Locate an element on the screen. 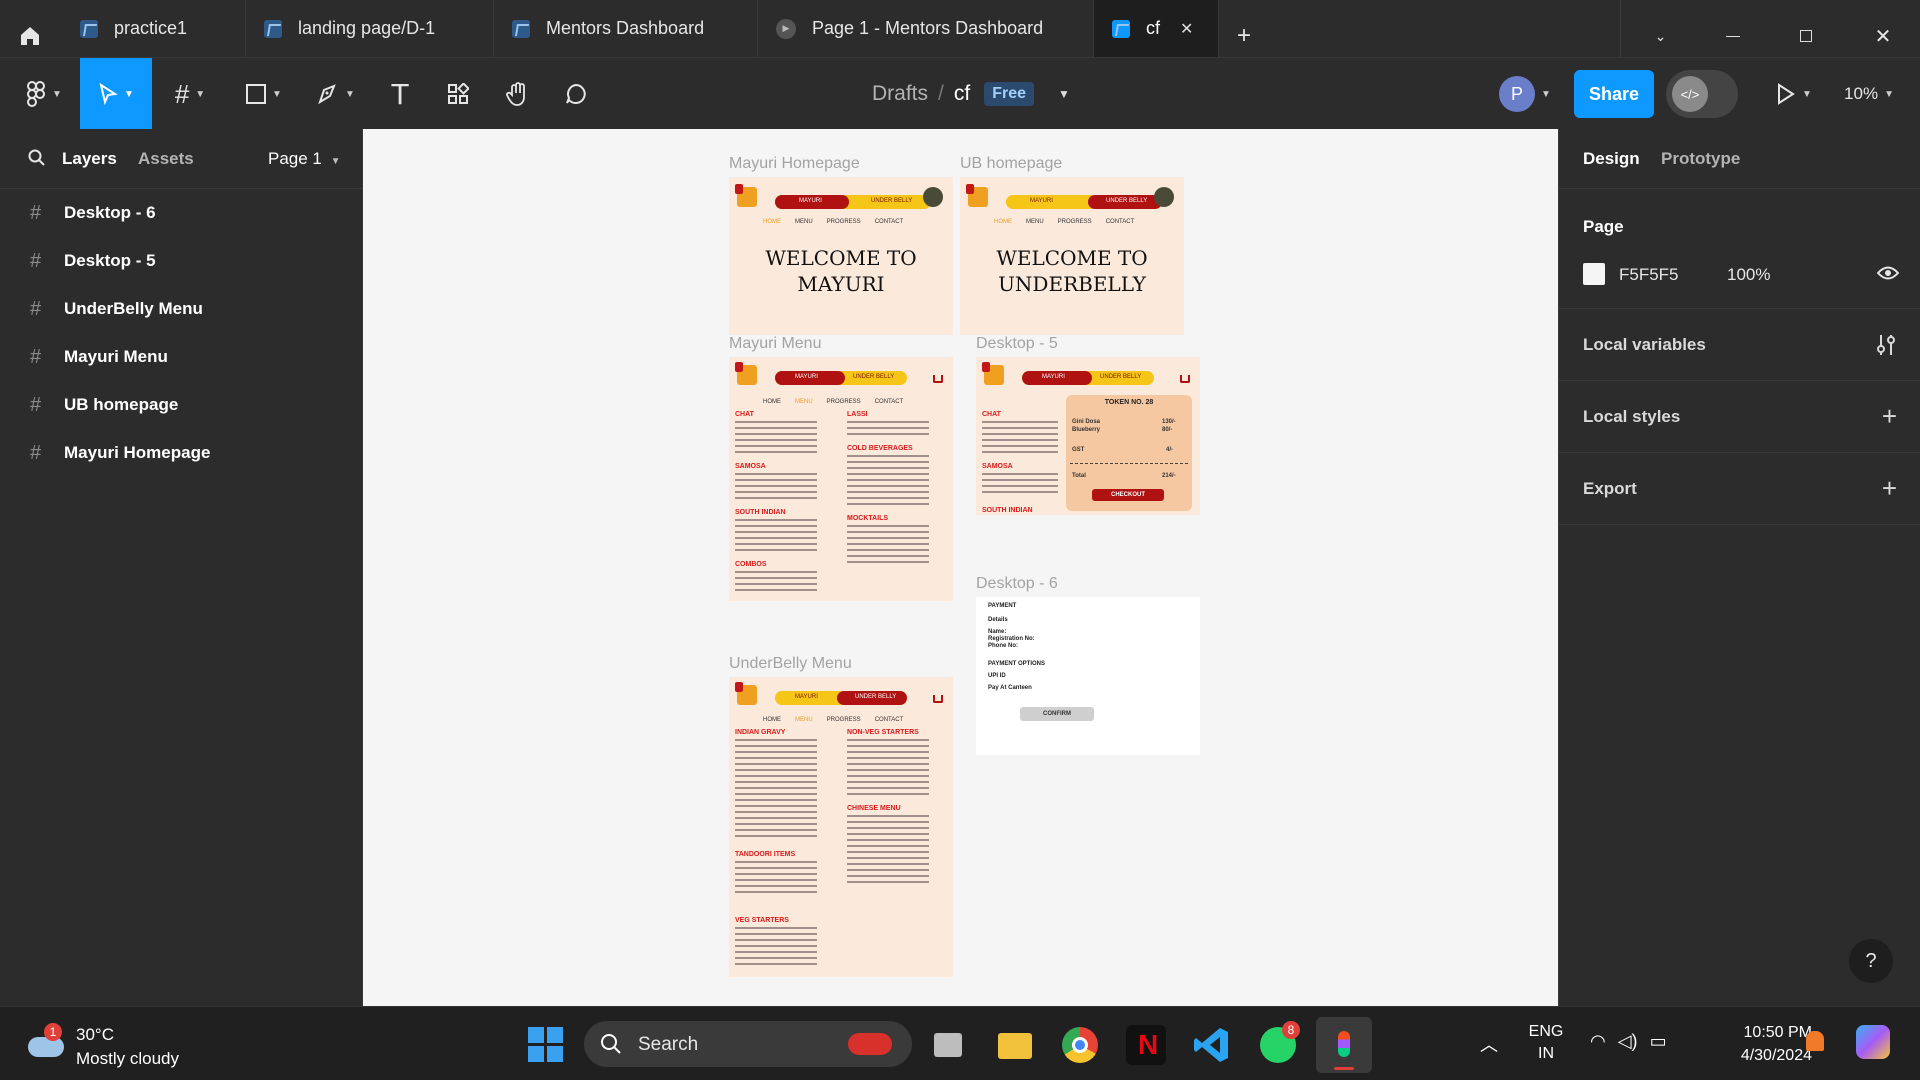  nav-menu: MENU is located at coordinates (804, 402).